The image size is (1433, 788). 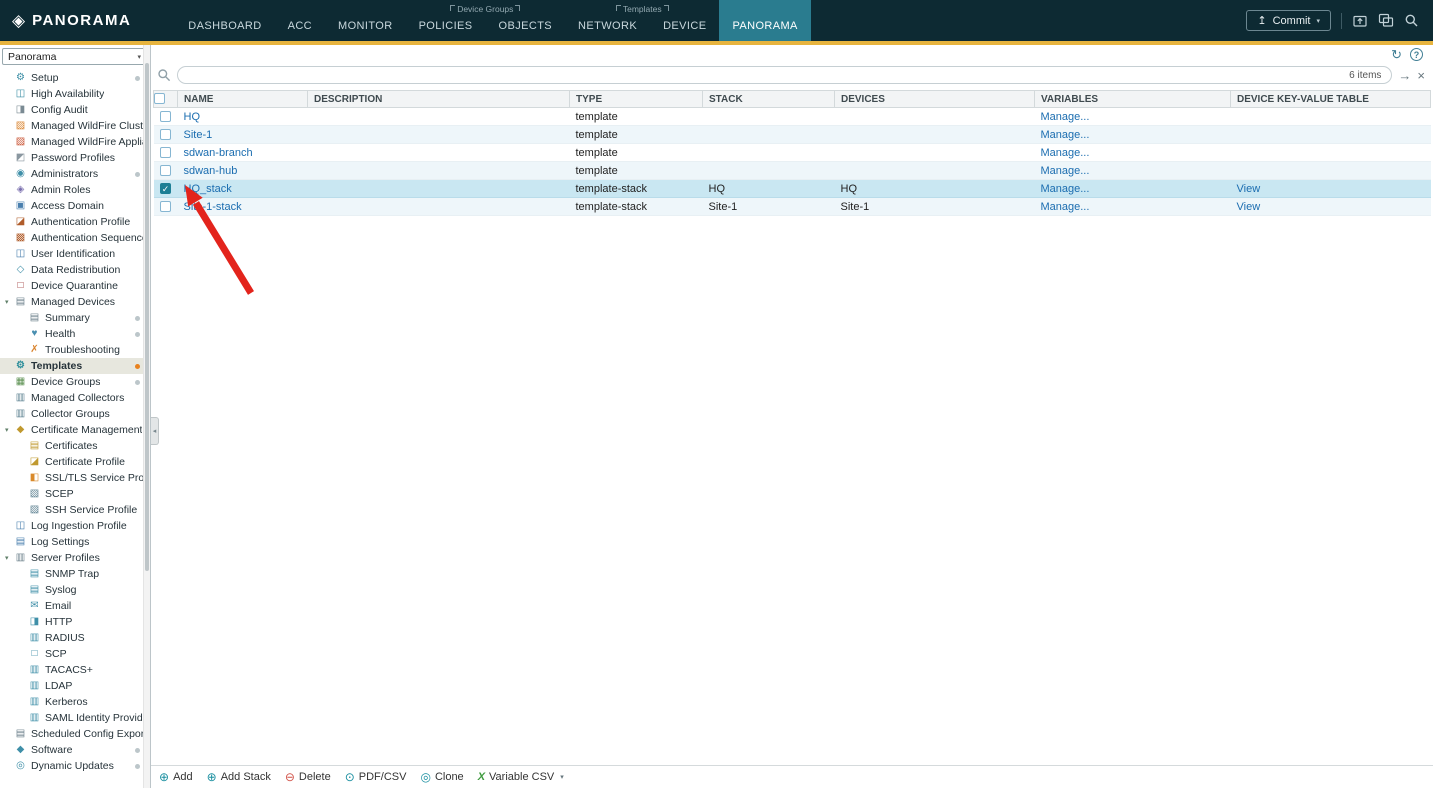 What do you see at coordinates (1416, 54) in the screenshot?
I see `help-icon: ?` at bounding box center [1416, 54].